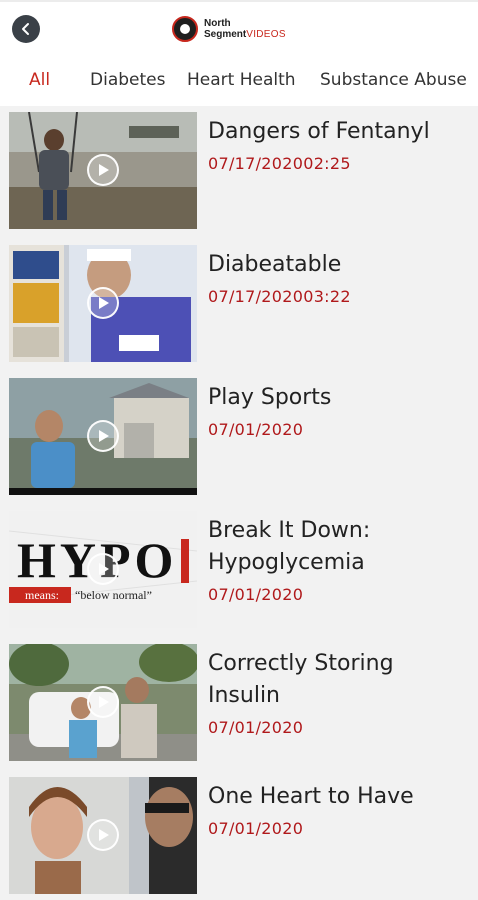 This screenshot has height=900, width=478. Describe the element at coordinates (266, 34) in the screenshot. I see `logo-line2-b: VIDEOS` at that location.